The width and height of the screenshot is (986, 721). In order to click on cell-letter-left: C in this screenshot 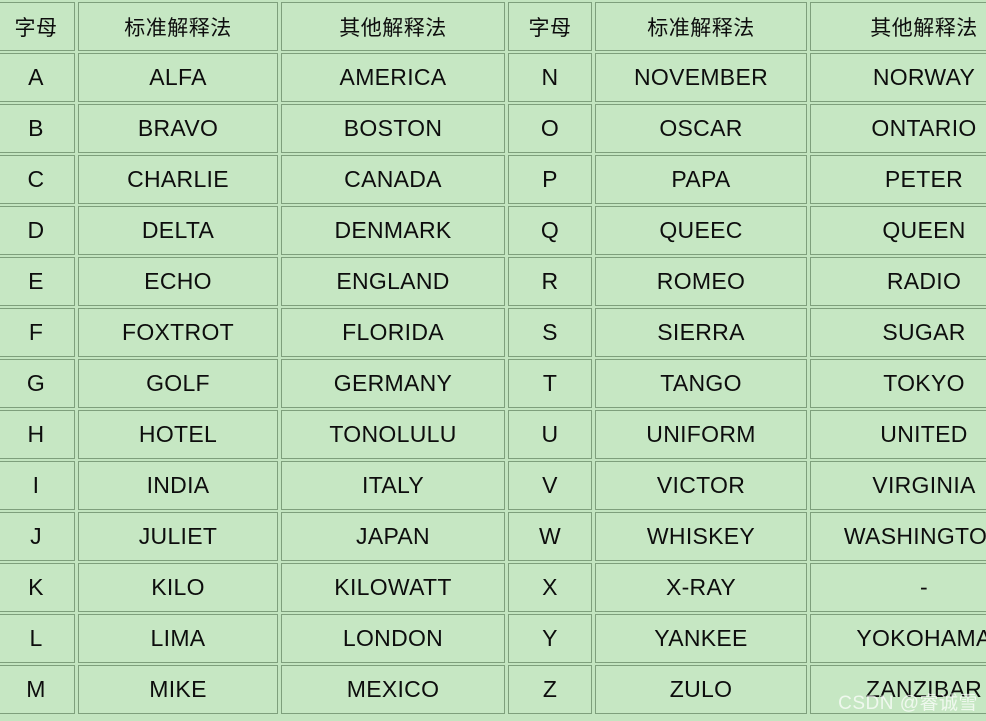, I will do `click(37, 179)`.